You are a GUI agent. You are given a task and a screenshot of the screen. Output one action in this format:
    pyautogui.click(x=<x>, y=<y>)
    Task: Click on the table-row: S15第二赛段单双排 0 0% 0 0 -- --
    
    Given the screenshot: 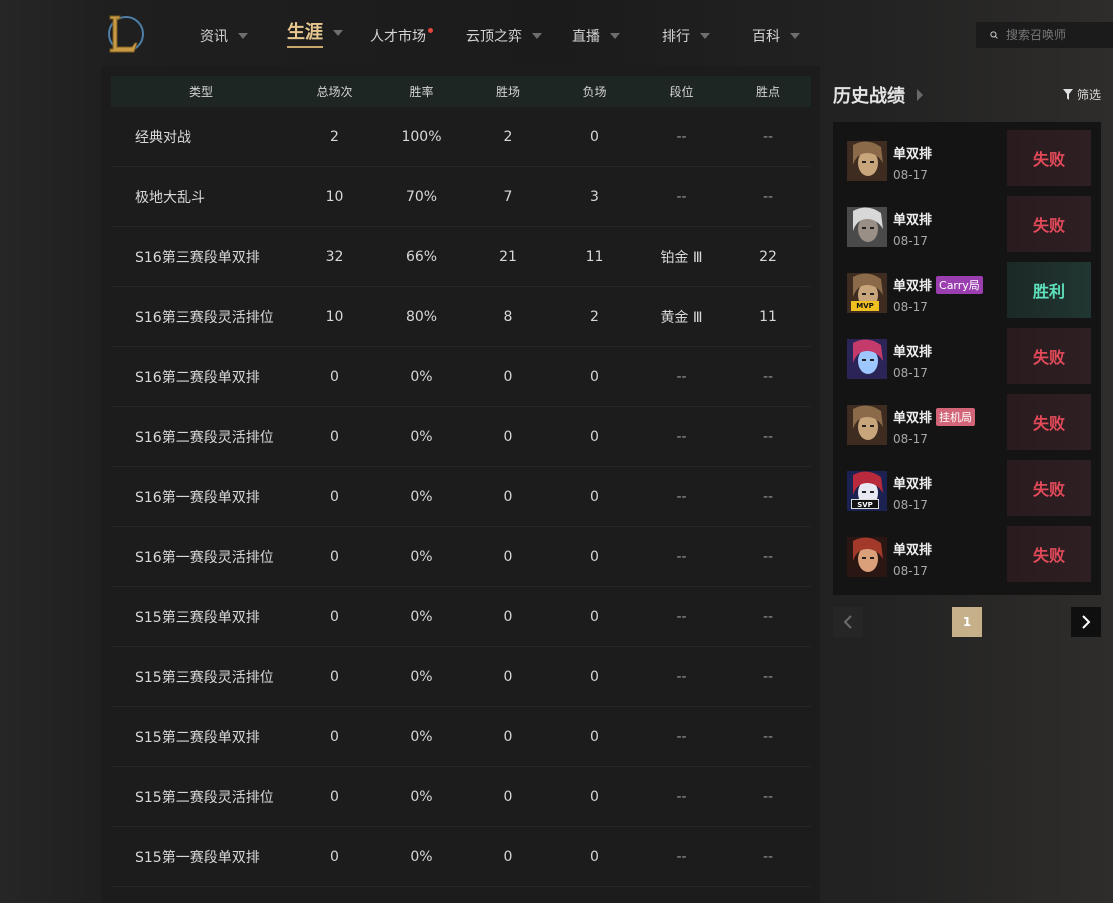 What is the action you would take?
    pyautogui.click(x=461, y=736)
    